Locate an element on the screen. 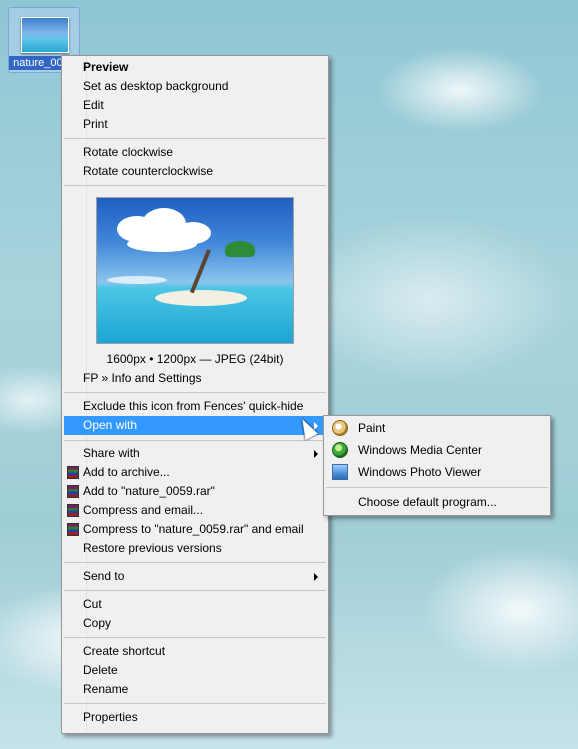 Image resolution: width=578 pixels, height=749 pixels. compress-rar-email-label: Compress to "nature_0059.rar" and email is located at coordinates (193, 529).